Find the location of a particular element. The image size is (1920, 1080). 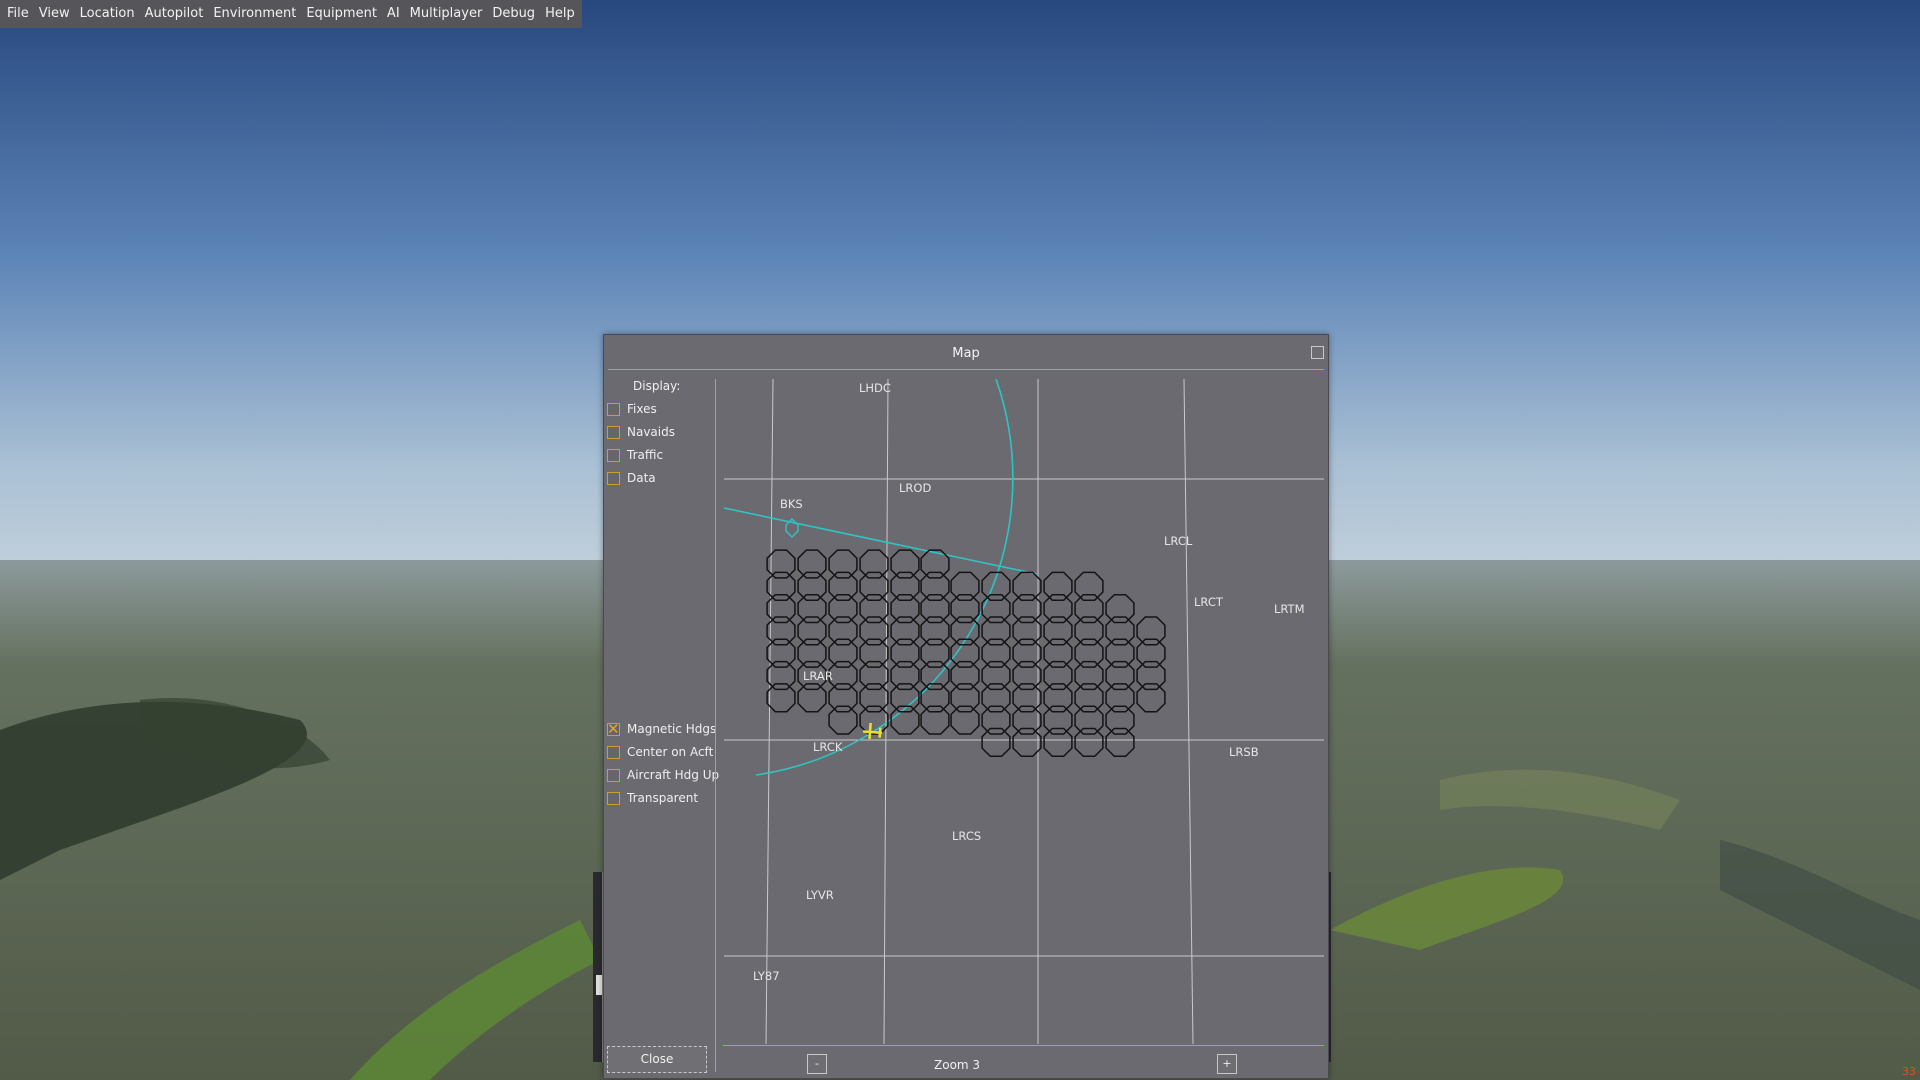

airport-label-ly87: LY87 is located at coordinates (766, 976).